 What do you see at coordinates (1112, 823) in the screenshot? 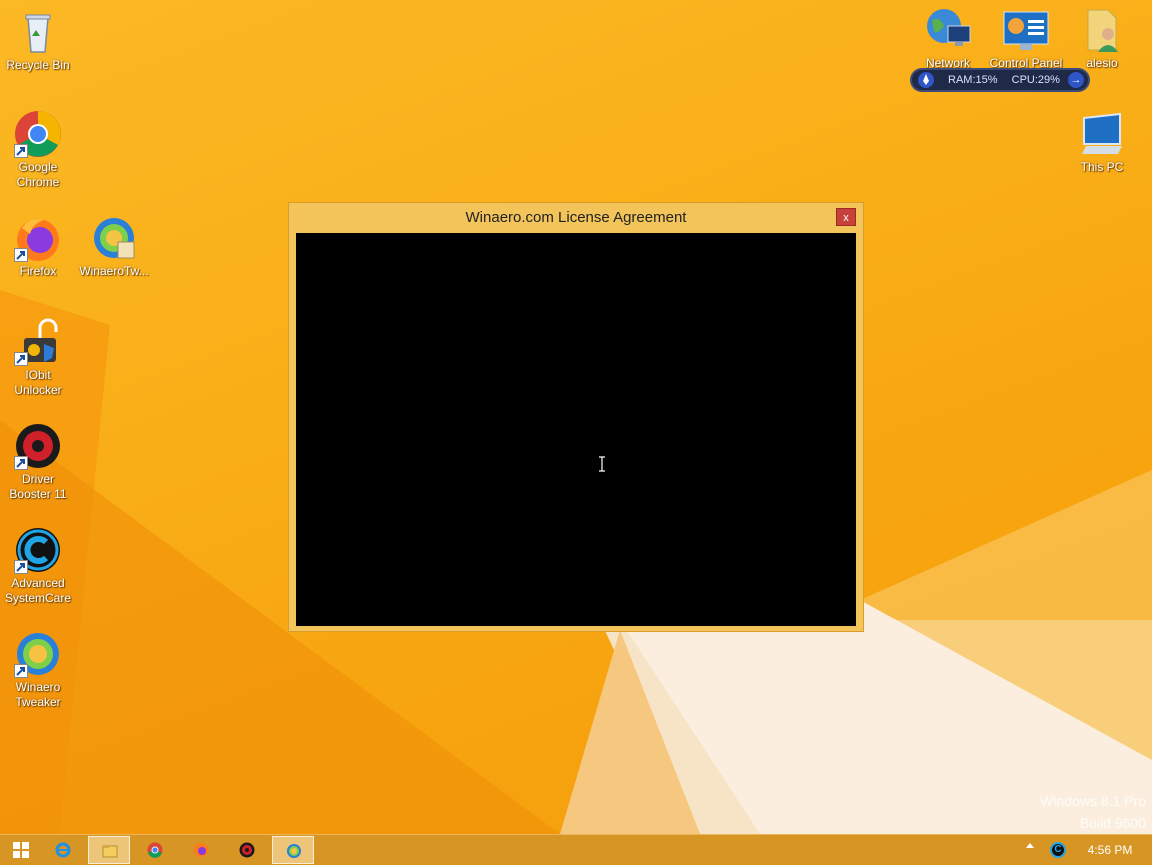
I see `watermark-build: Build 9600` at bounding box center [1112, 823].